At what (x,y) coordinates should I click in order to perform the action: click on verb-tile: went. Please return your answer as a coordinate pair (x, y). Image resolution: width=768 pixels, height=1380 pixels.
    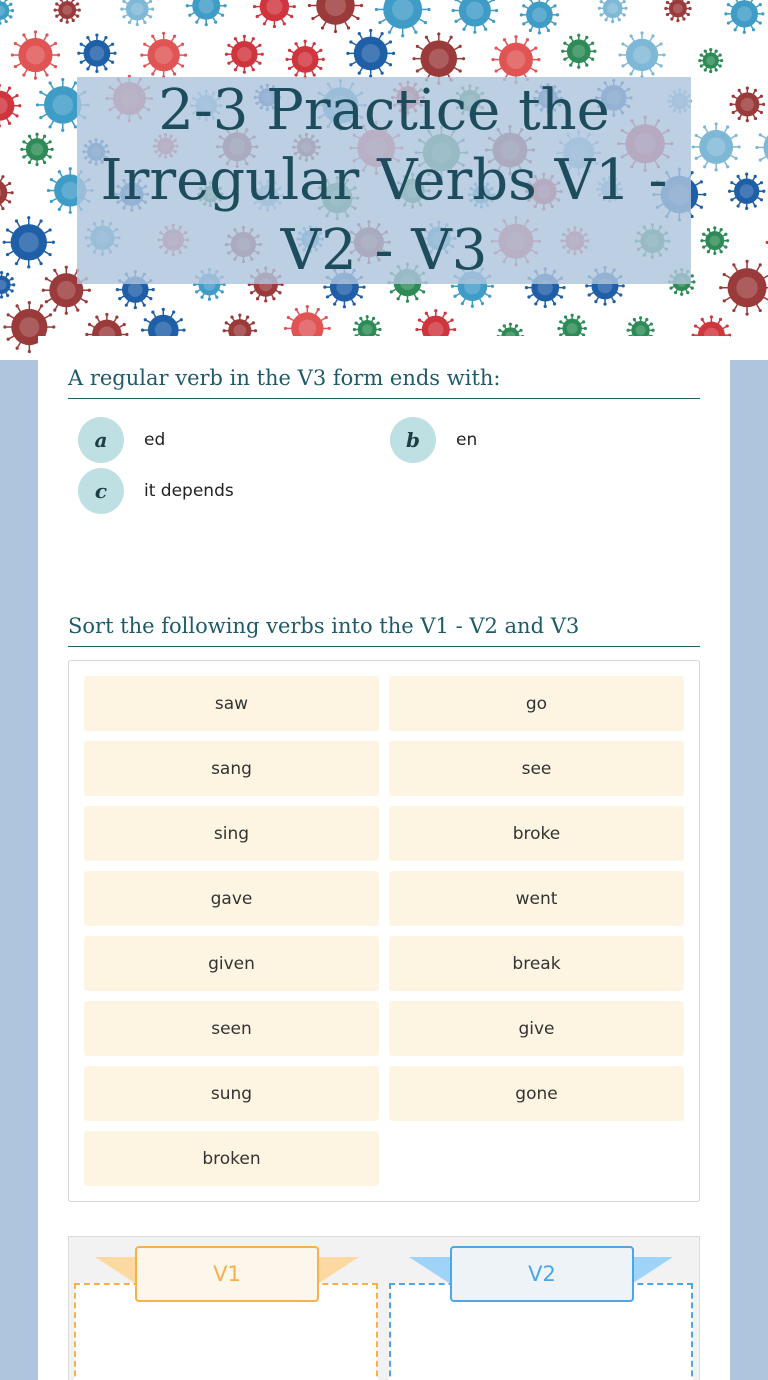
    Looking at the image, I should click on (536, 898).